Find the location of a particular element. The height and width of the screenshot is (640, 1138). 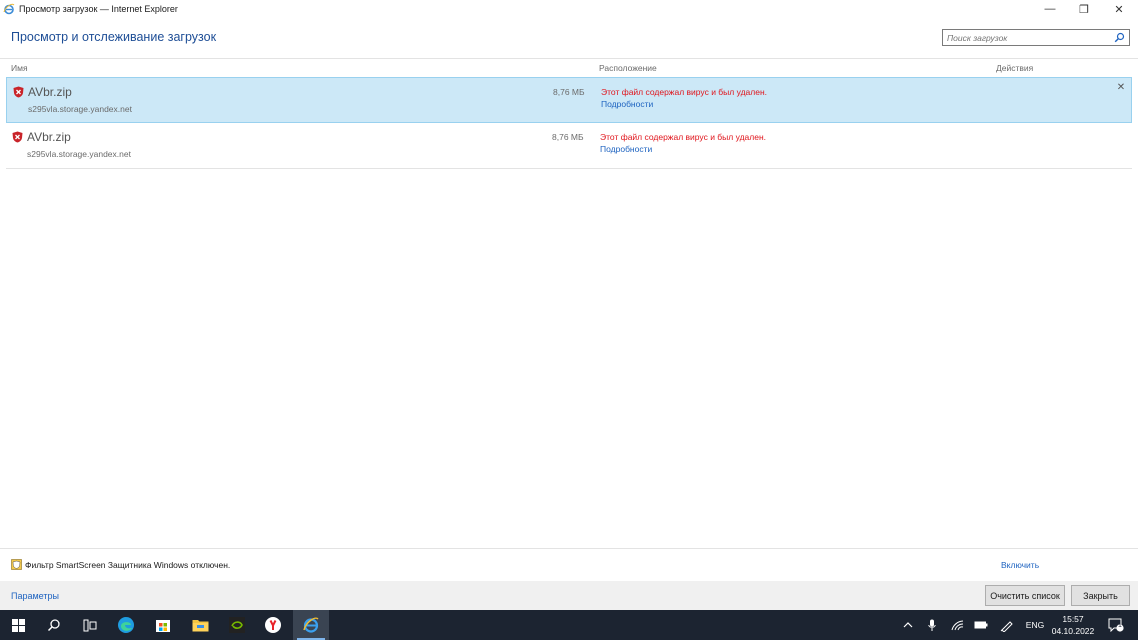

footer-bar: Параметры Очистить список Закрыть is located at coordinates (569, 595).